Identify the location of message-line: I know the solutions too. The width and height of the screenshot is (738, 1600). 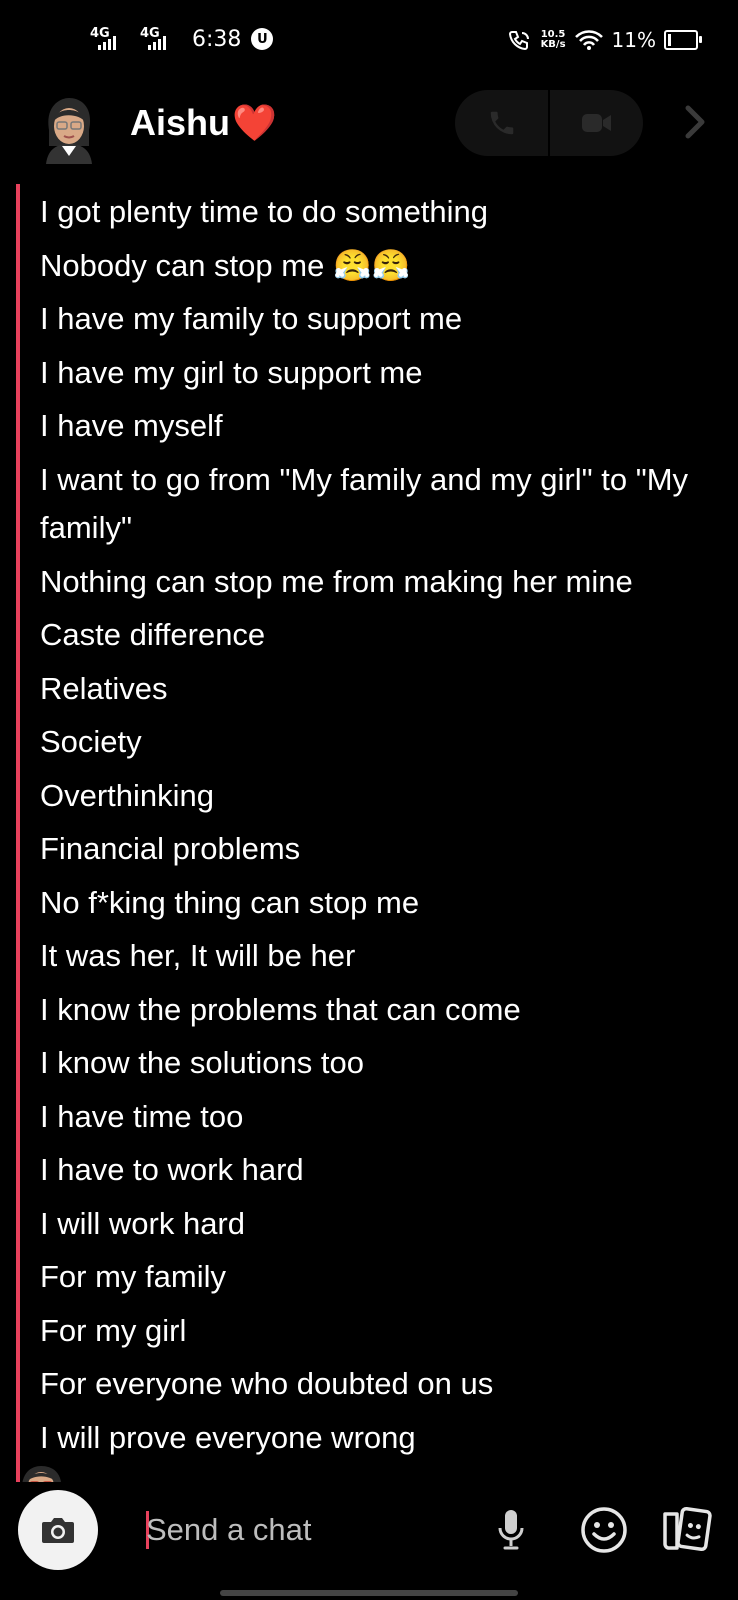
(202, 1062).